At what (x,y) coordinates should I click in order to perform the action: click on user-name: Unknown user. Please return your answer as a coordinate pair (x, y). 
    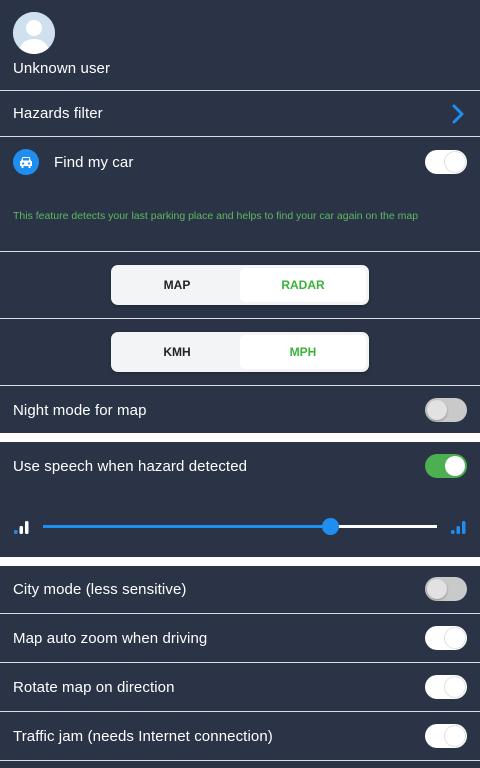
    Looking at the image, I should click on (62, 68).